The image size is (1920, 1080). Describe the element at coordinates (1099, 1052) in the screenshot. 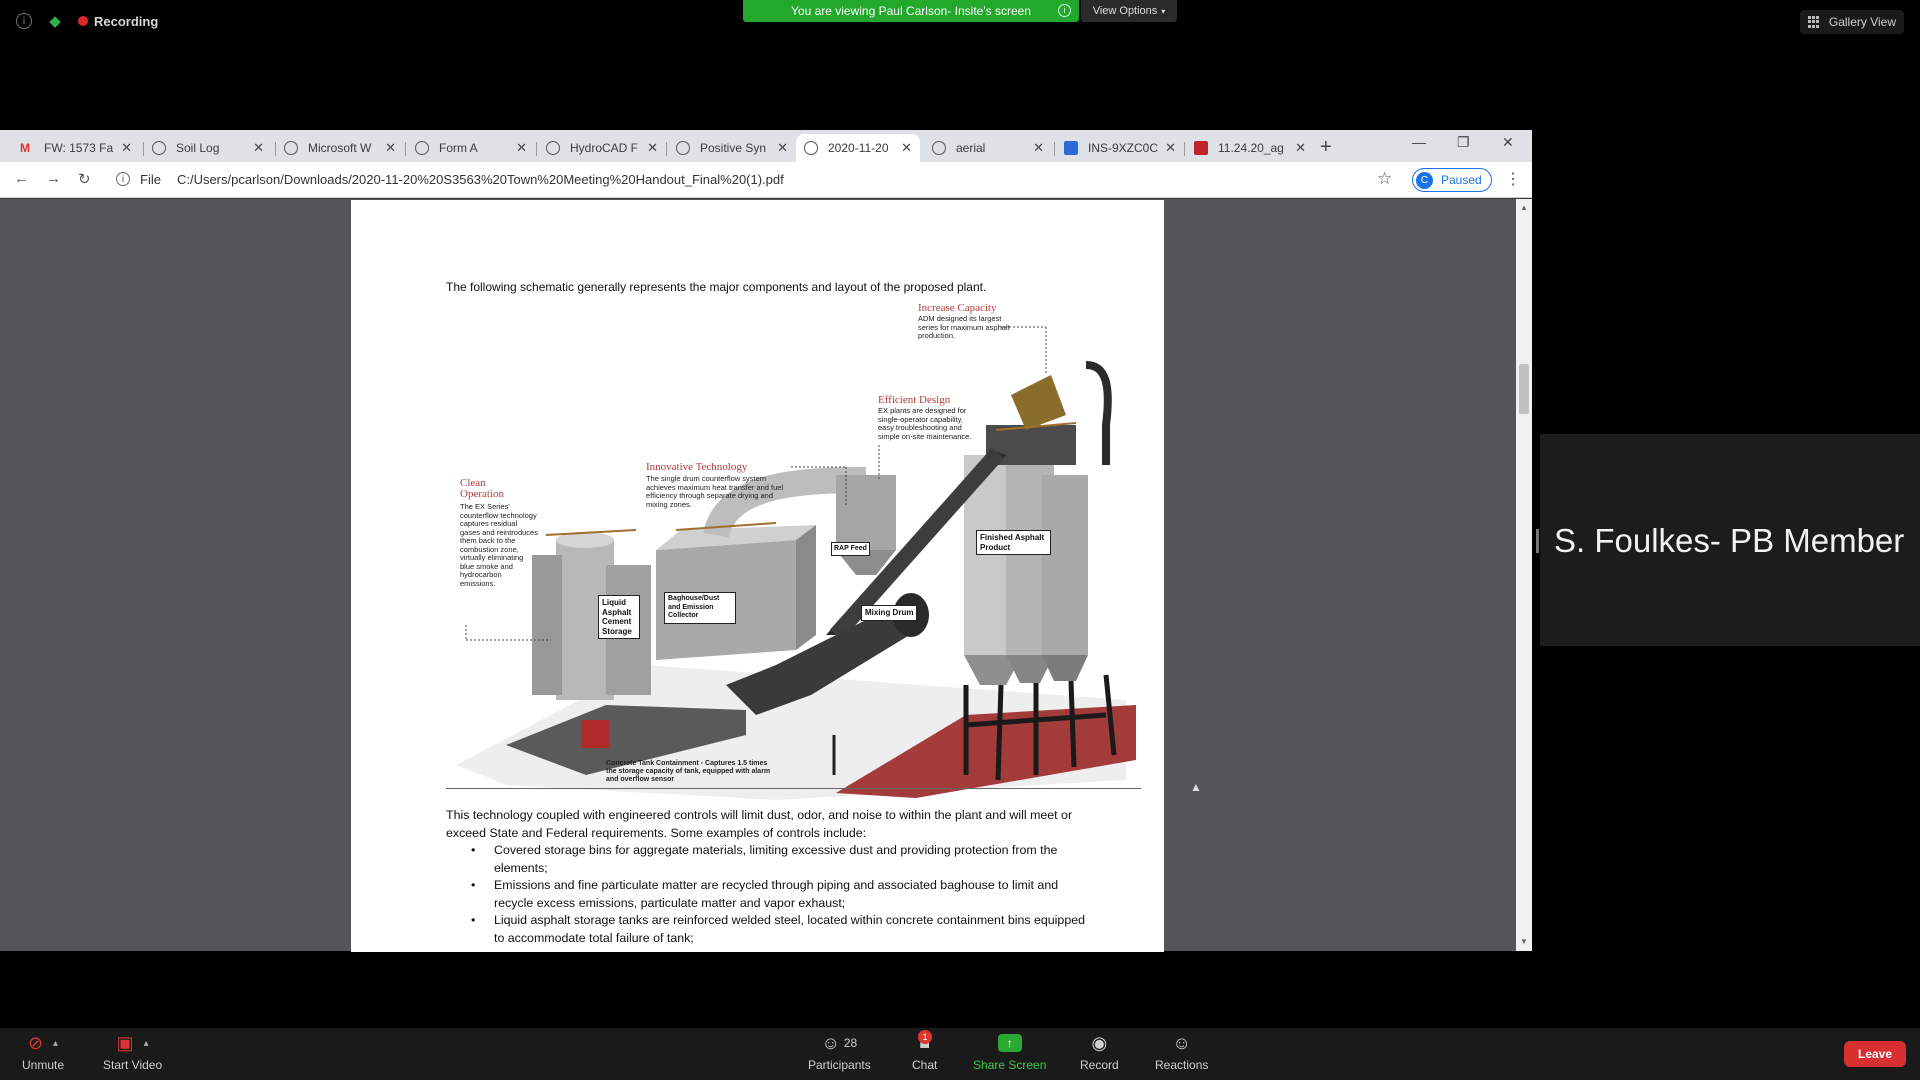

I see `record-button: ◉ Record` at that location.